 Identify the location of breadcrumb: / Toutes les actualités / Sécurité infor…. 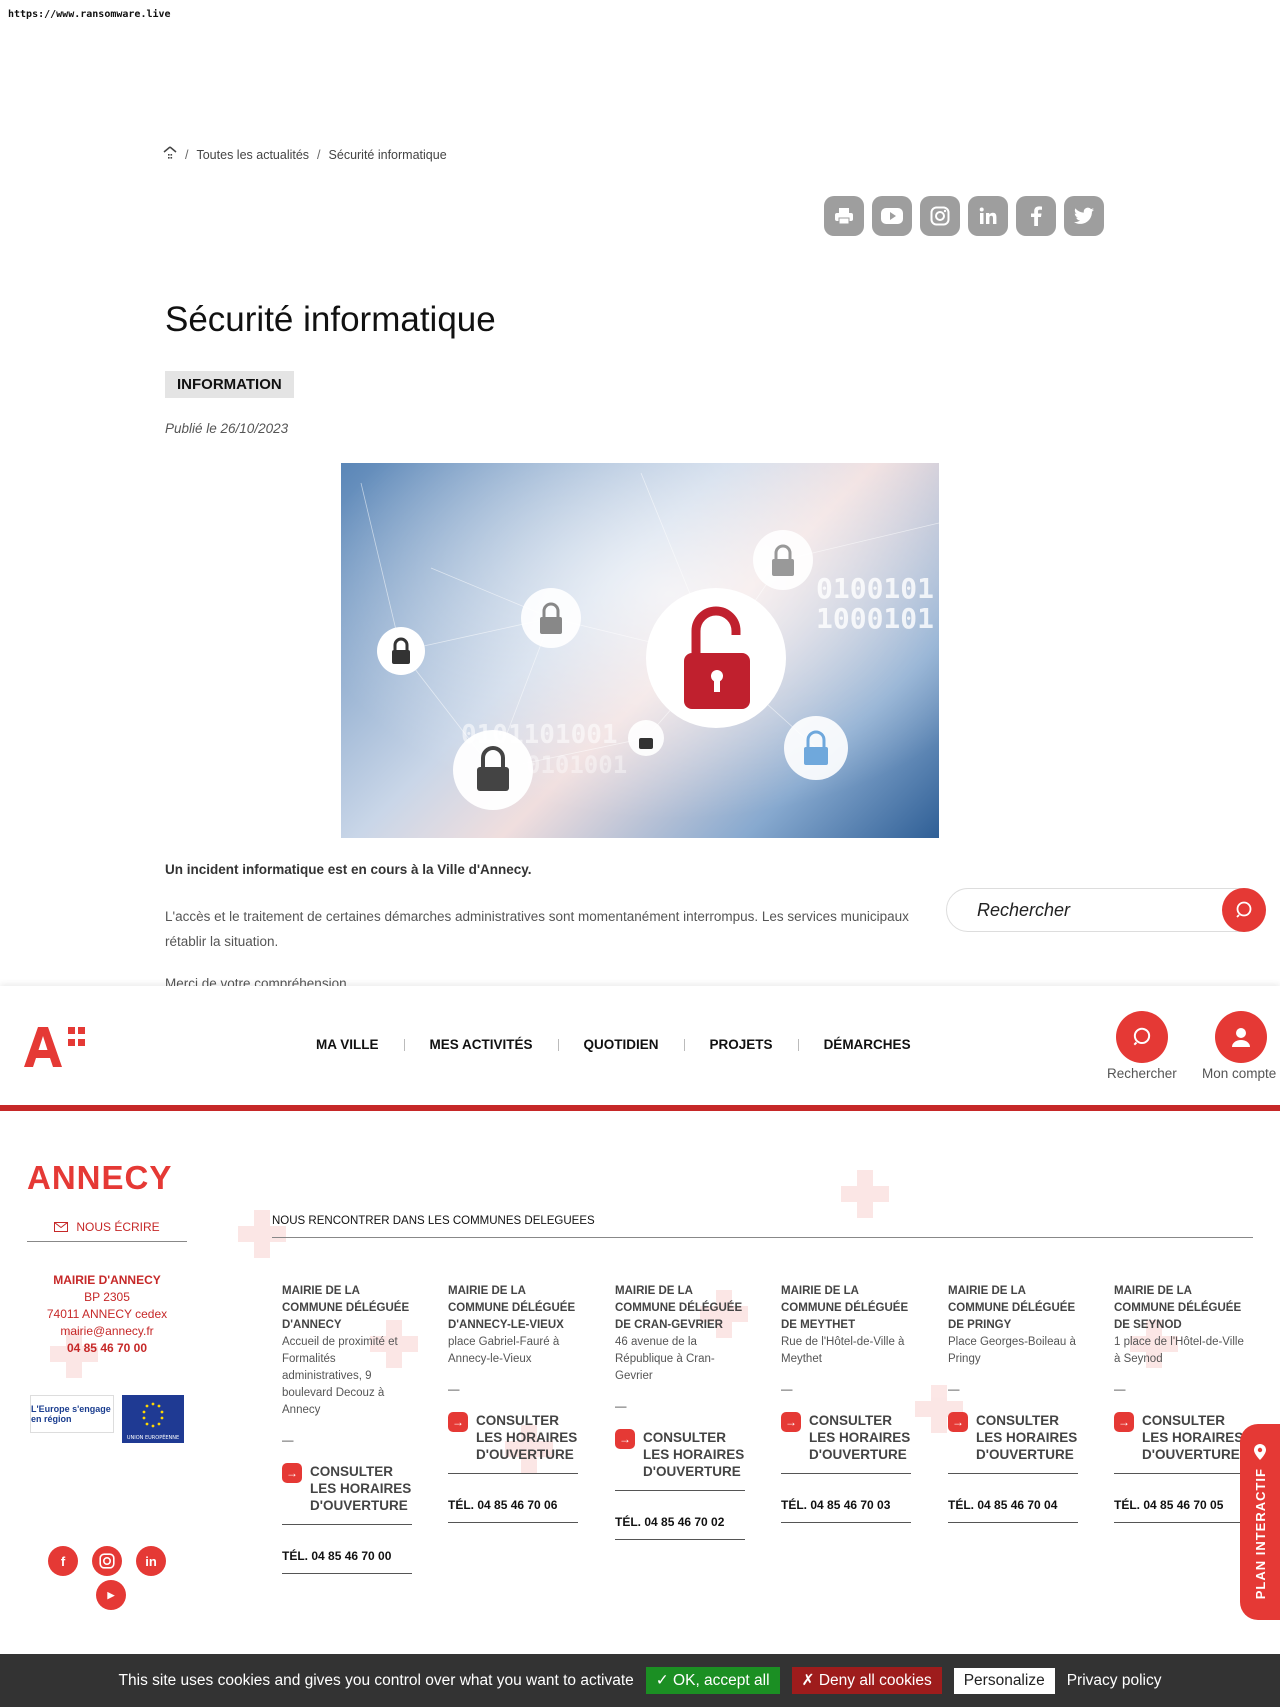
(305, 154).